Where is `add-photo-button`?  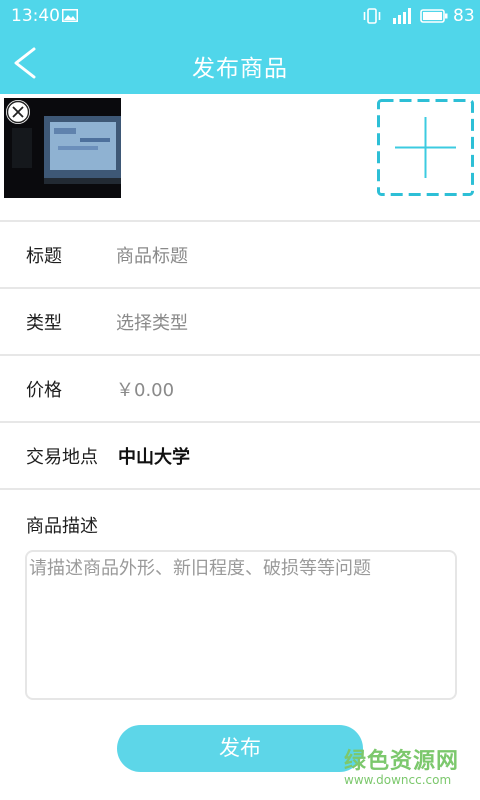
add-photo-button is located at coordinates (425, 147).